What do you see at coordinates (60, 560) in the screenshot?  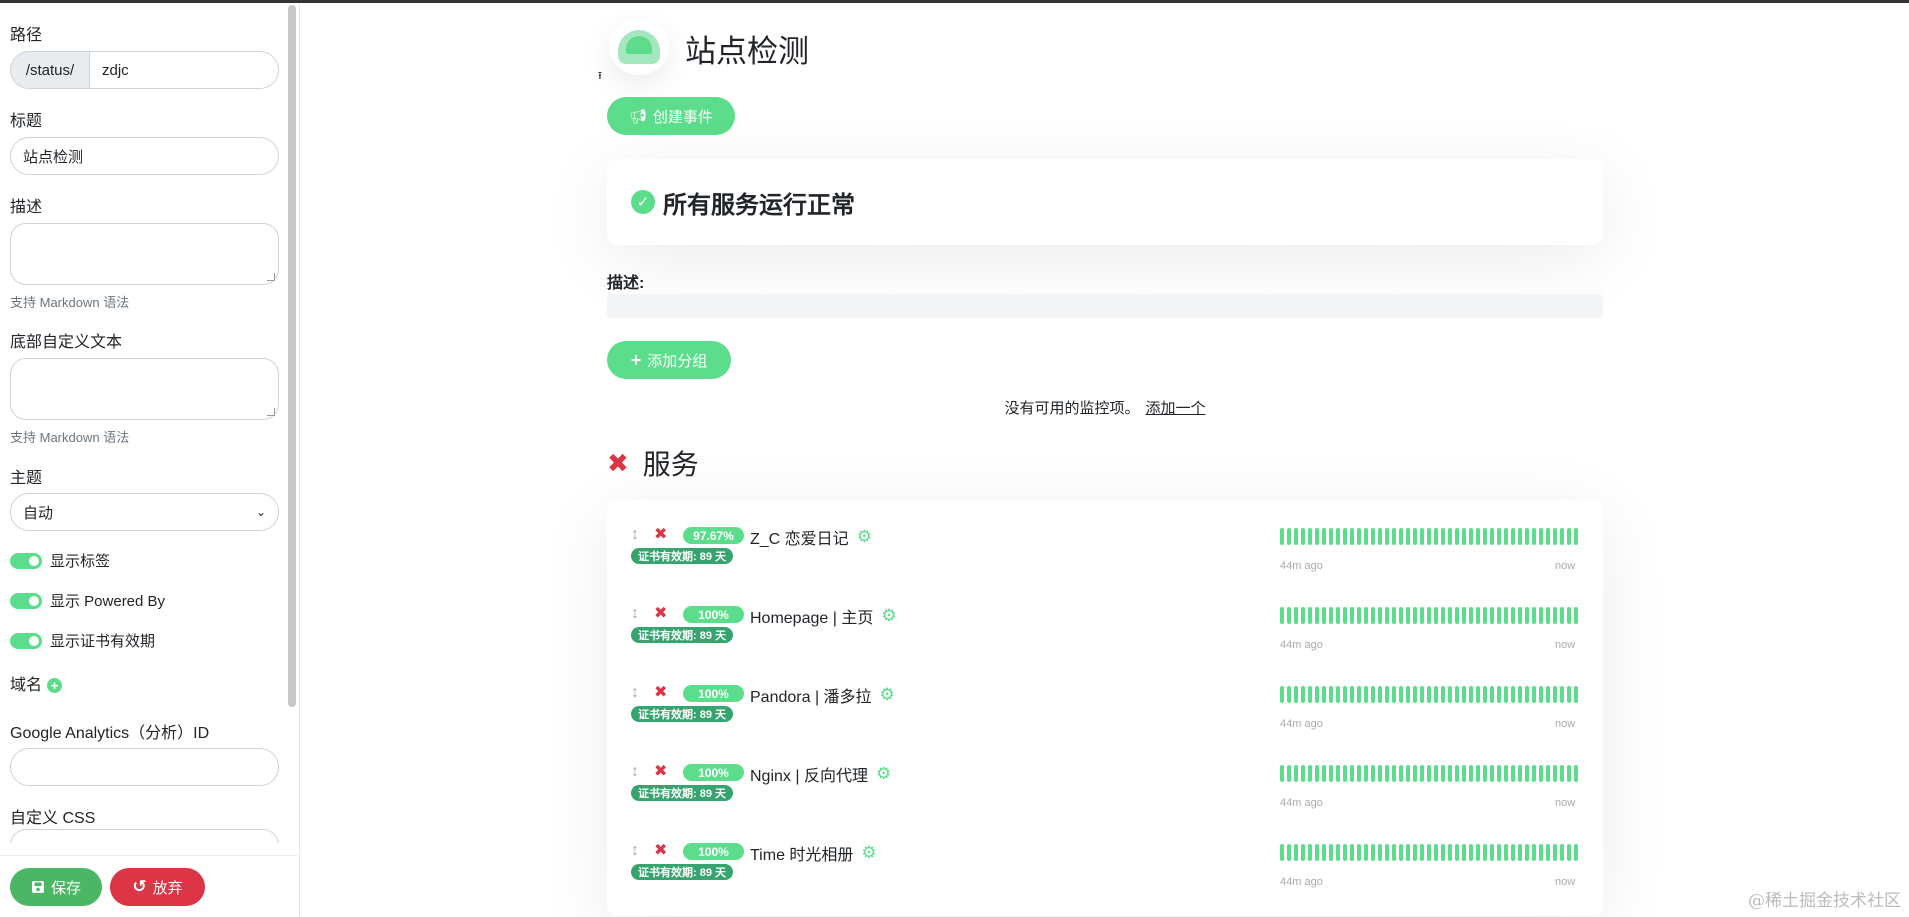 I see `toggle-show-tags: 显示标签` at bounding box center [60, 560].